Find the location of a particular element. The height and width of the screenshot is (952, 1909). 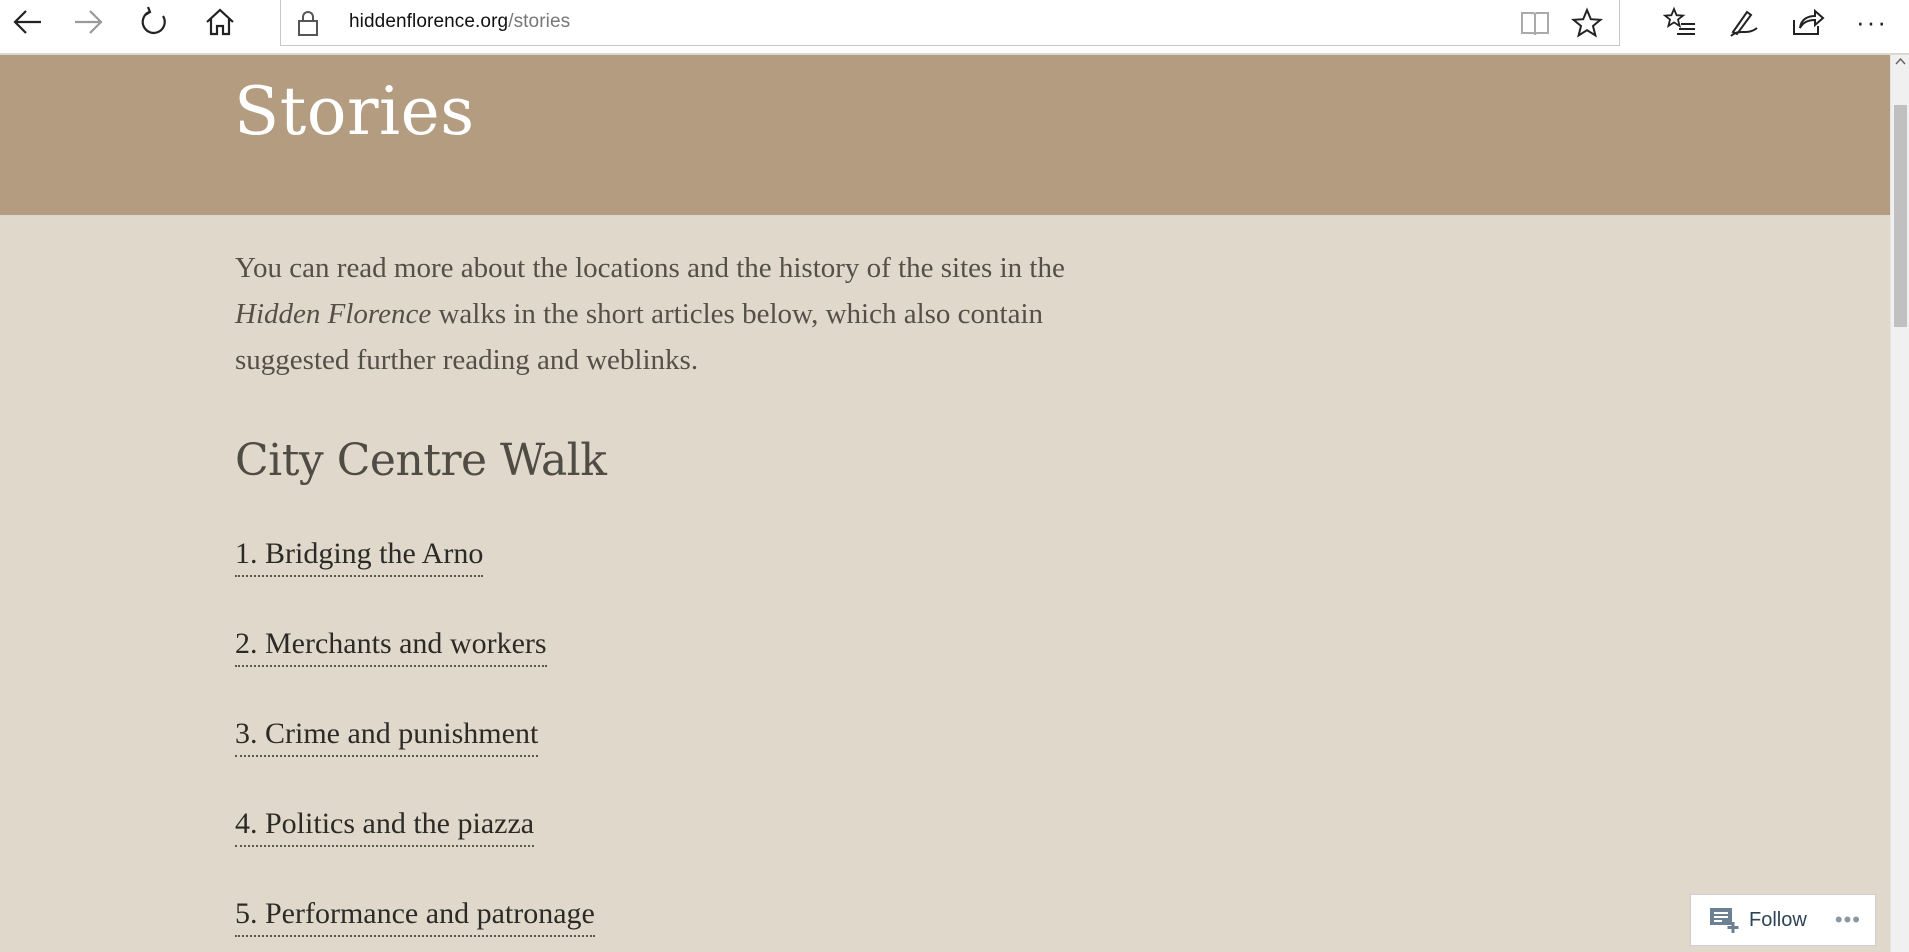

lock-icon is located at coordinates (308, 23).